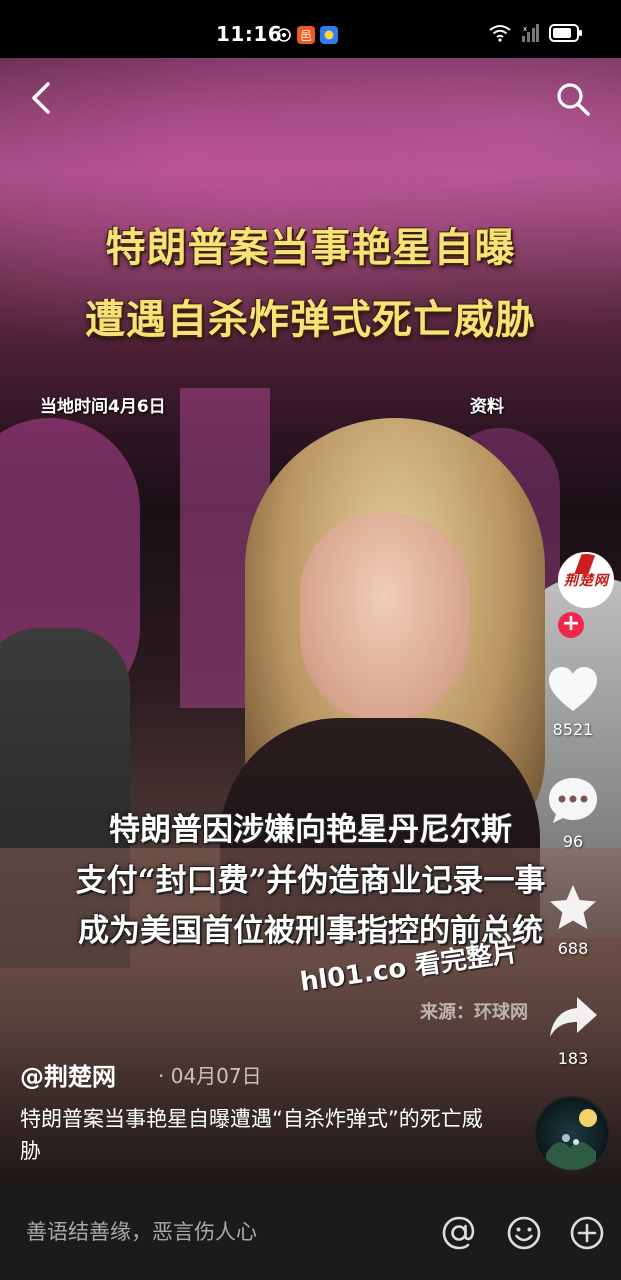 The image size is (621, 1280). What do you see at coordinates (329, 35) in the screenshot?
I see `app-badge-icon` at bounding box center [329, 35].